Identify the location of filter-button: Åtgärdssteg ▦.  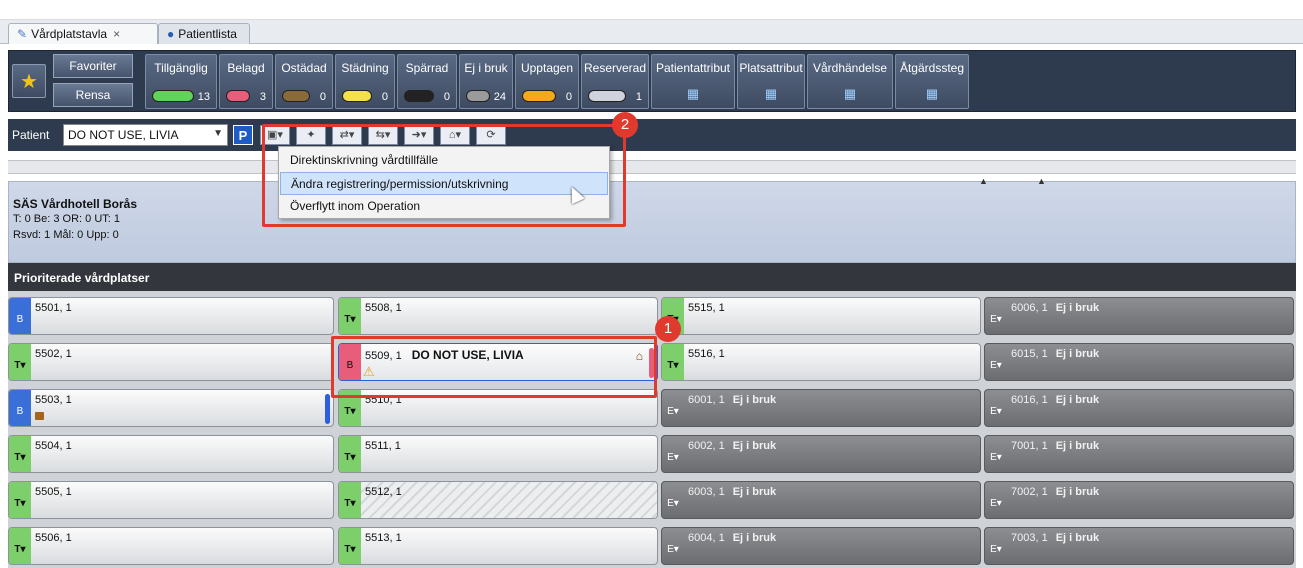
(932, 81).